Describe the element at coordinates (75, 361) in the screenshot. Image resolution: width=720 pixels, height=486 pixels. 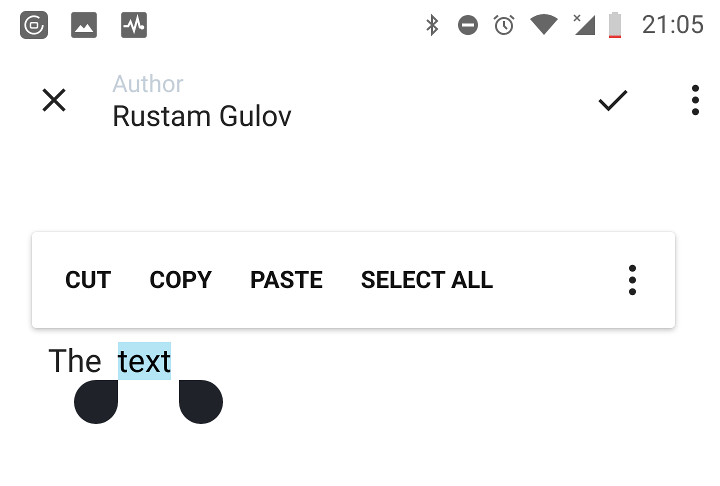
I see `body-text: The` at that location.